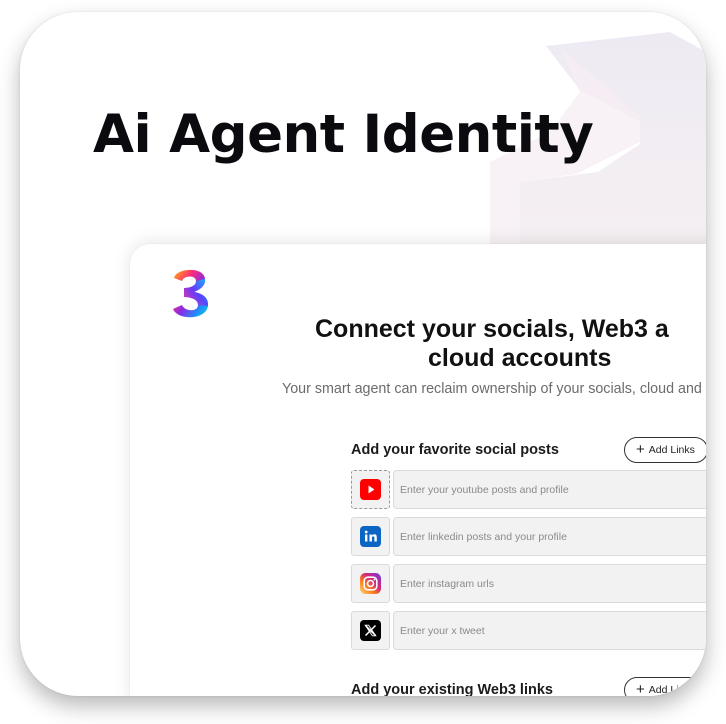 The height and width of the screenshot is (724, 726). I want to click on x-icon-box, so click(370, 630).